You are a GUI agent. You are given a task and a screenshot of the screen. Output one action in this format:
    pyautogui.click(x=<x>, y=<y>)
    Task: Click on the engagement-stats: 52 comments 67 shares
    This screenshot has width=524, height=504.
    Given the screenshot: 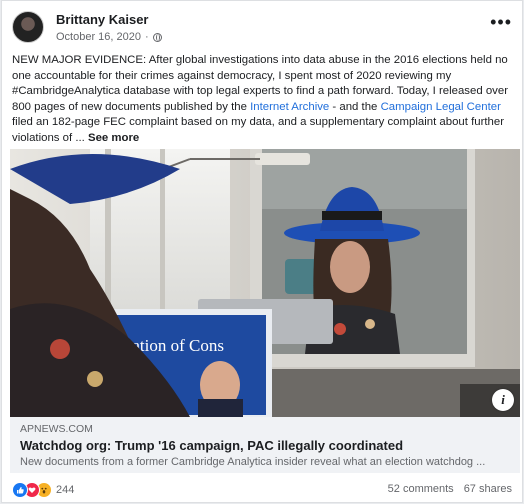 What is the action you would take?
    pyautogui.click(x=450, y=489)
    